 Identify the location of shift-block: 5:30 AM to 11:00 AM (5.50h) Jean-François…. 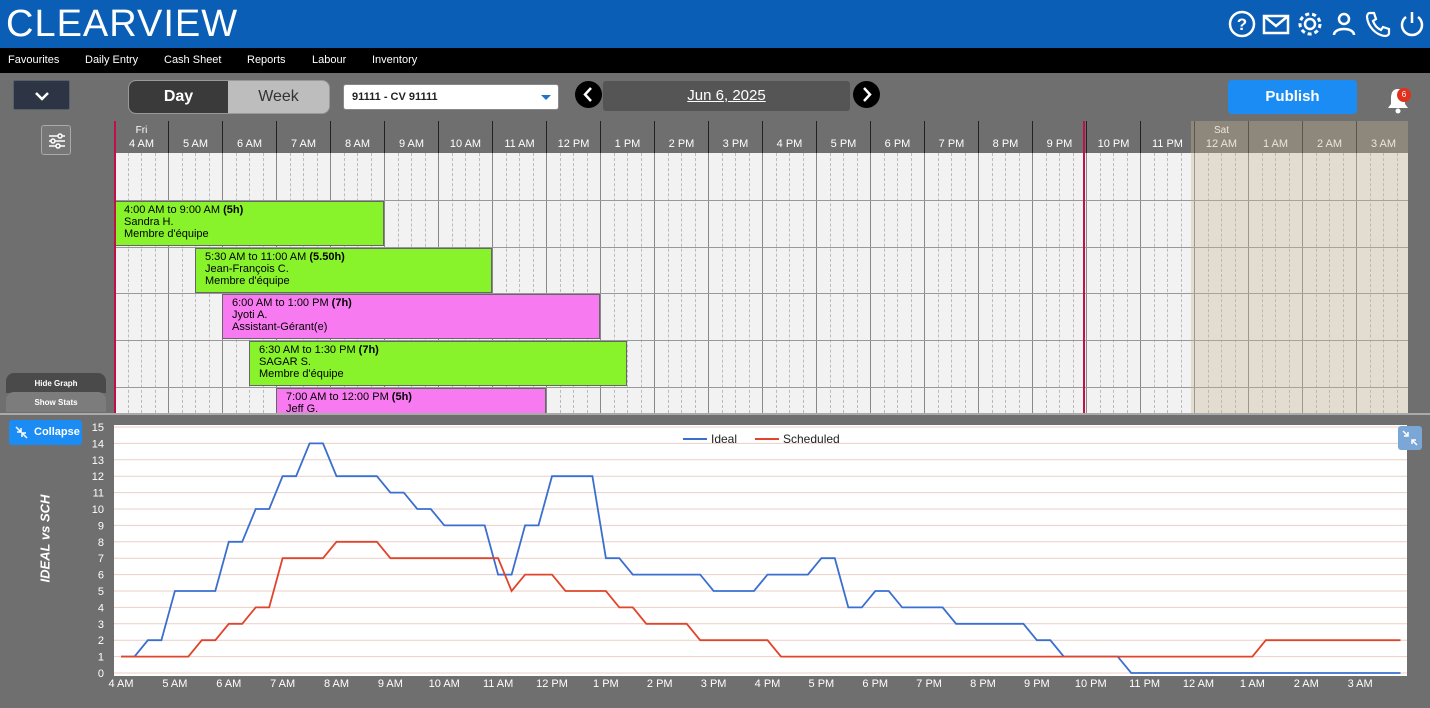
(343, 270).